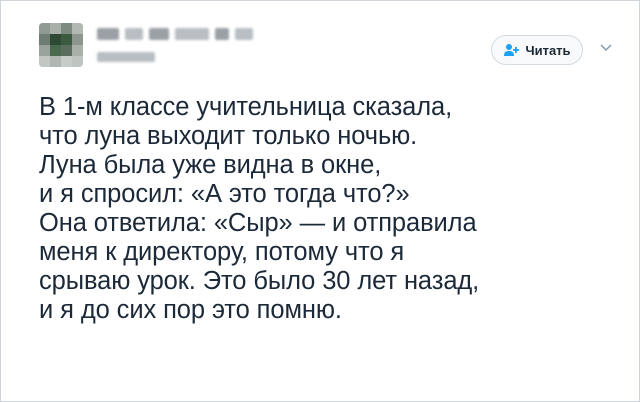  Describe the element at coordinates (259, 281) in the screenshot. I see `tweet-line: срываю урок. Это было 30 лет назад,` at that location.